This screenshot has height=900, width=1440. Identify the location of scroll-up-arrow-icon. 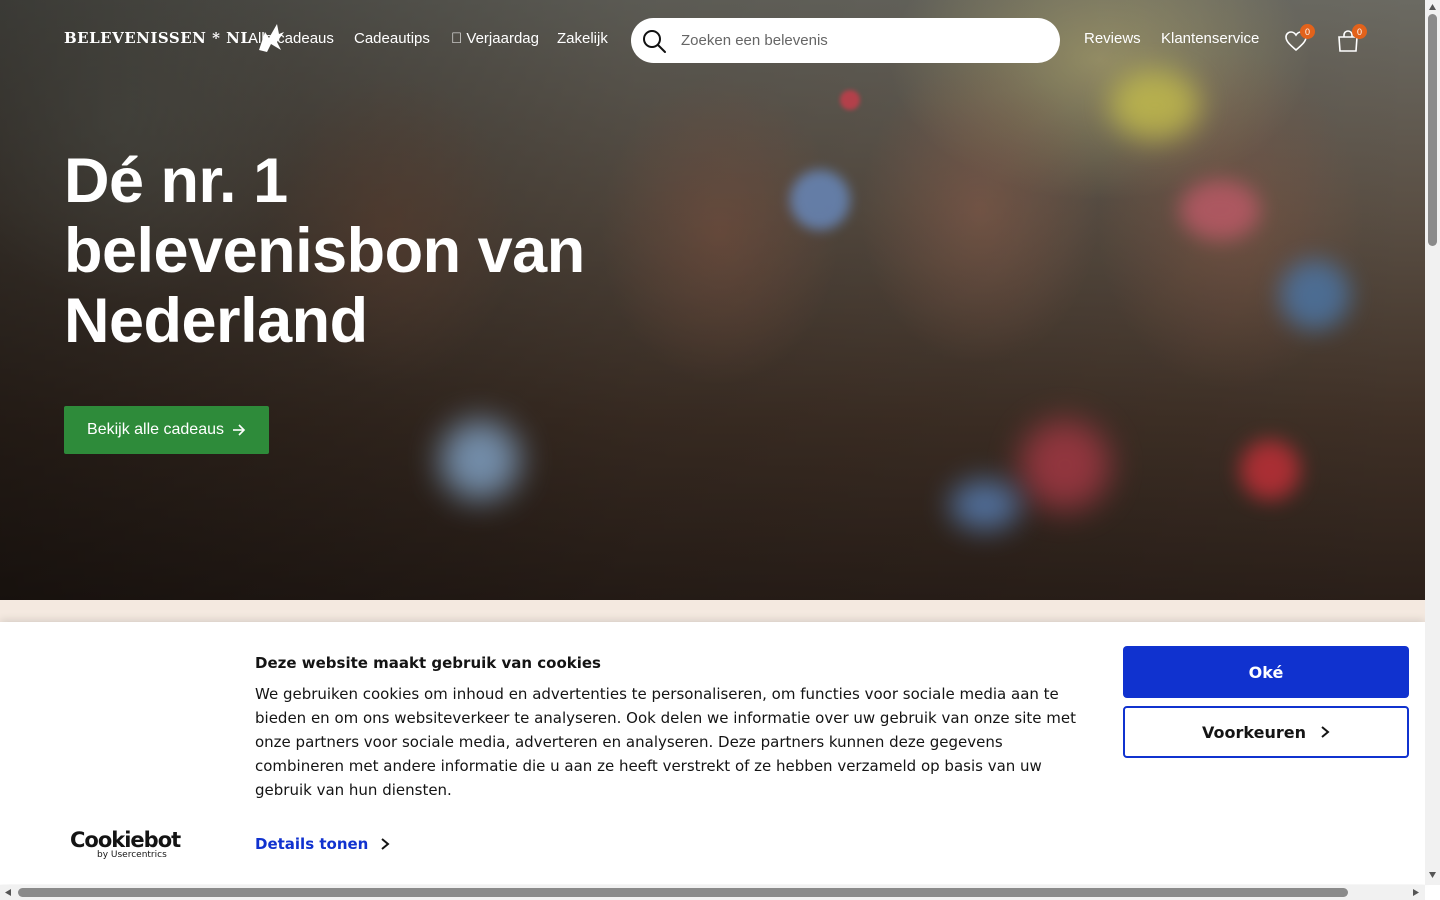
(1432, 7).